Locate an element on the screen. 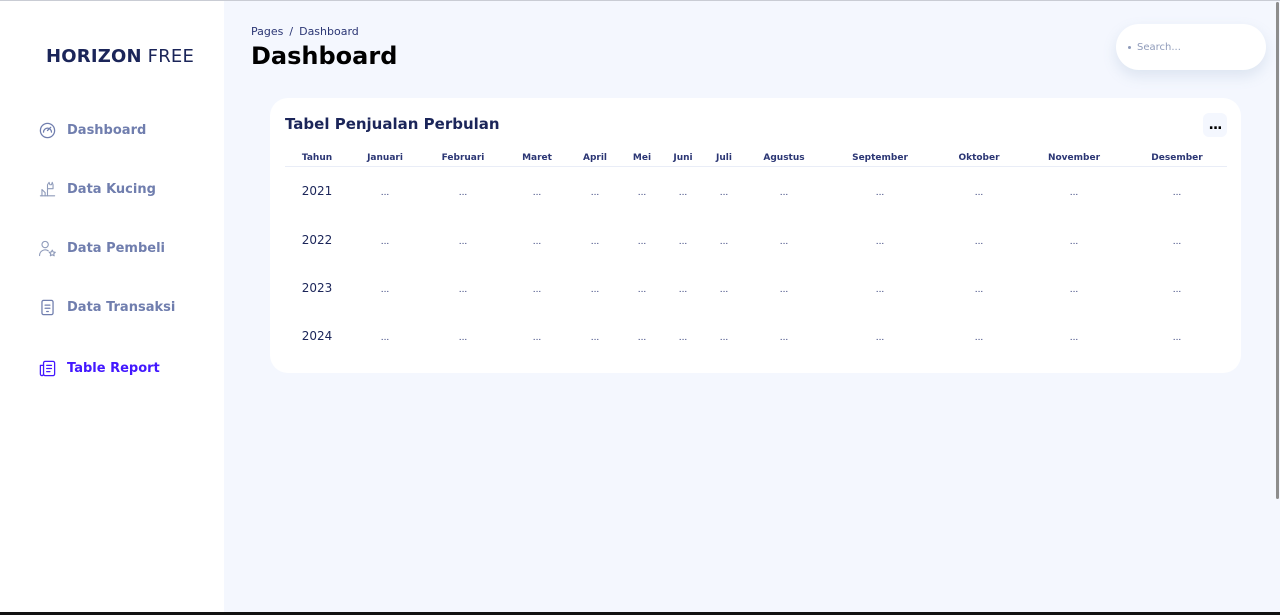 This screenshot has height=615, width=1280. cat-icon is located at coordinates (47, 188).